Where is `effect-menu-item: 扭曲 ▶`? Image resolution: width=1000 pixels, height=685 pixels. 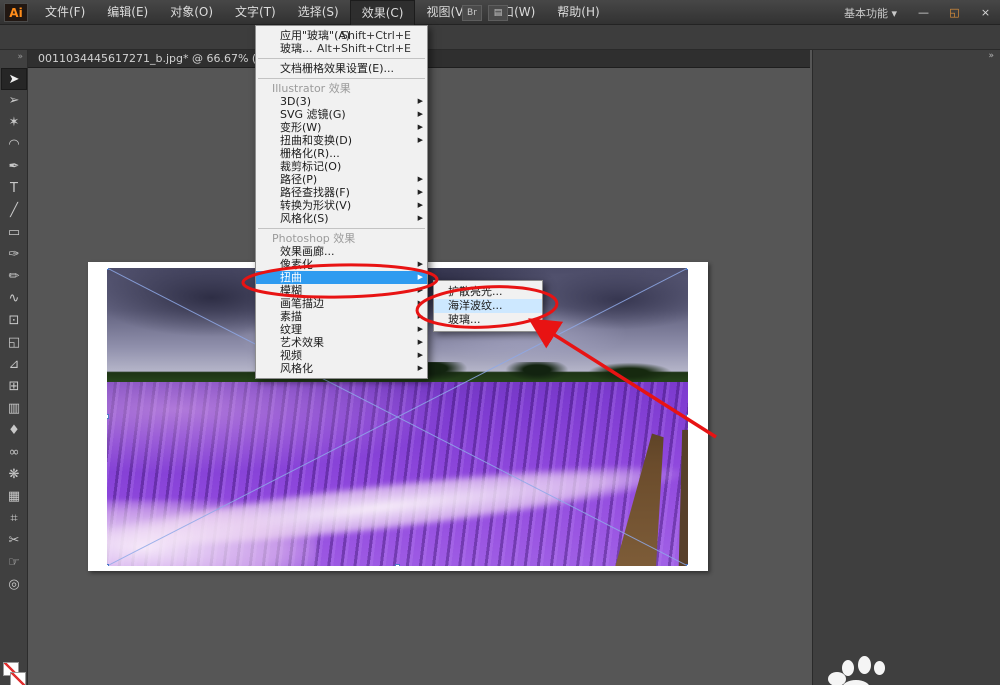
effect-menu-item: 扭曲 ▶ is located at coordinates (341, 277).